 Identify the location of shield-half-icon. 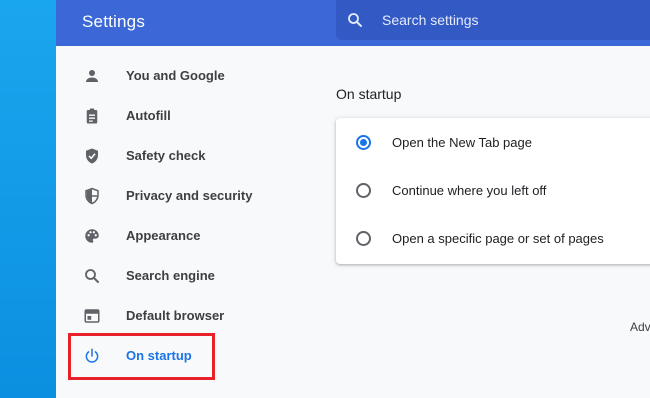
(92, 196).